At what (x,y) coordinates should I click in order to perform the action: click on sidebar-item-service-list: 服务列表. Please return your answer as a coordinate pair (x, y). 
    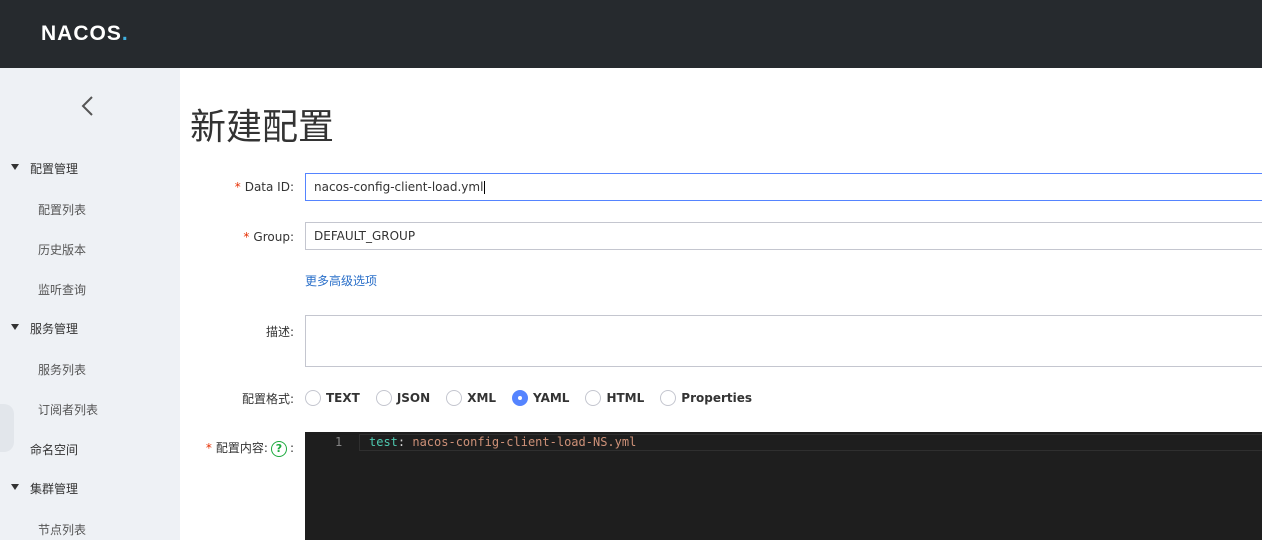
    Looking at the image, I should click on (90, 368).